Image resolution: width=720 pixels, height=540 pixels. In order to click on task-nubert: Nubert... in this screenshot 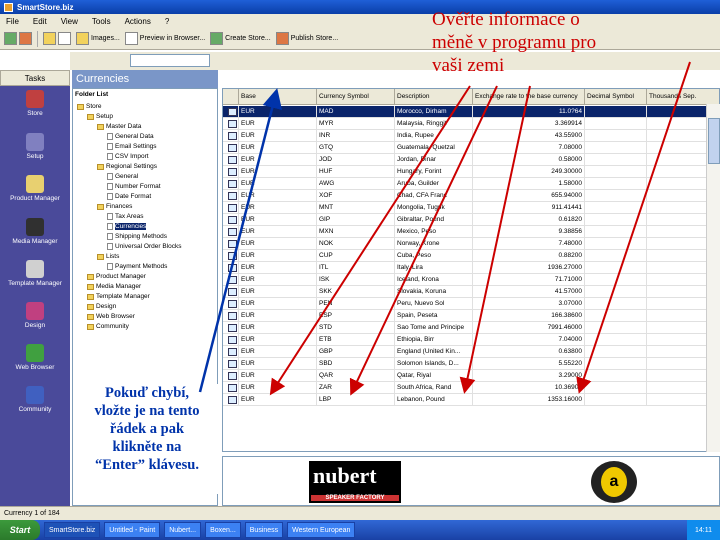, I will do `click(183, 530)`.